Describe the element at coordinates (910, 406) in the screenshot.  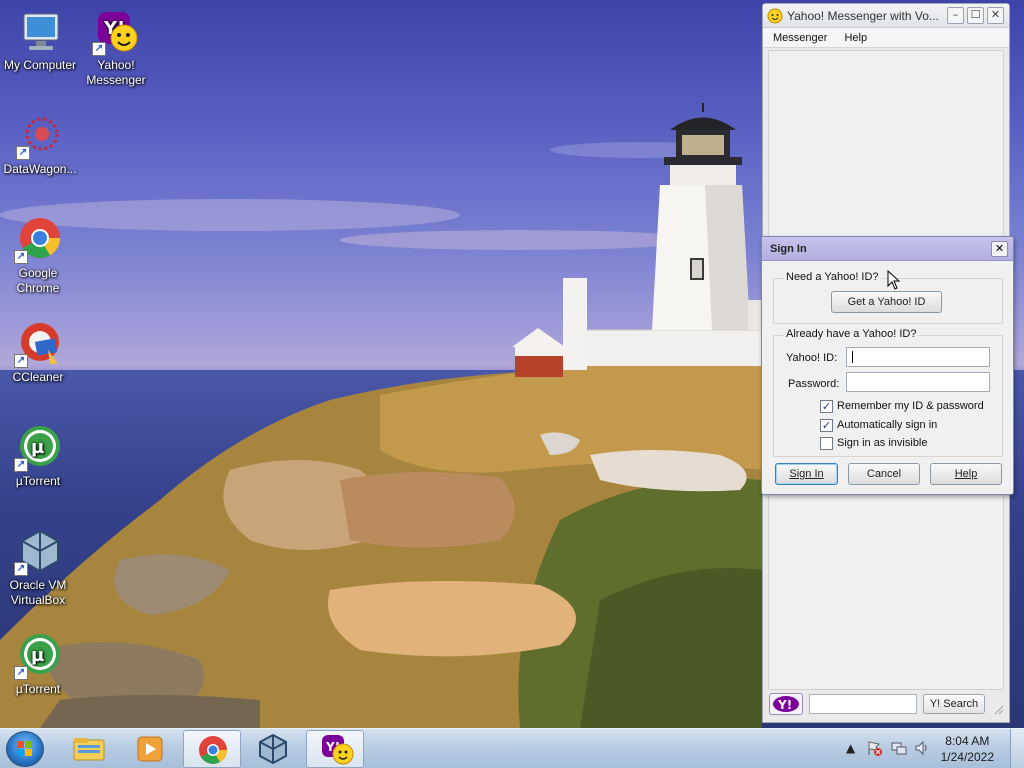
I see `remember-label: Remember my ID & password` at that location.